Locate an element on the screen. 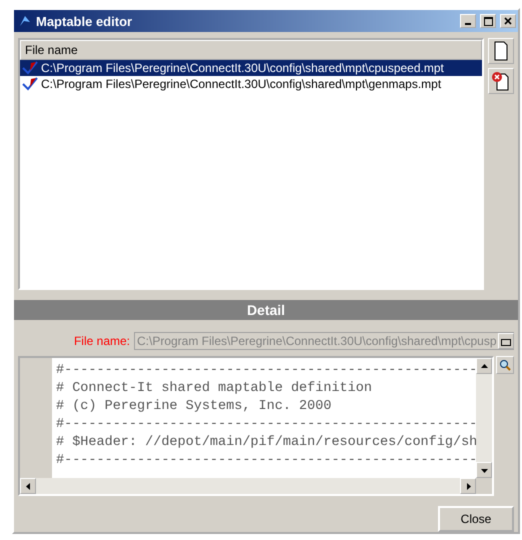 Image resolution: width=522 pixels, height=540 pixels. down-arrow-icon is located at coordinates (484, 470).